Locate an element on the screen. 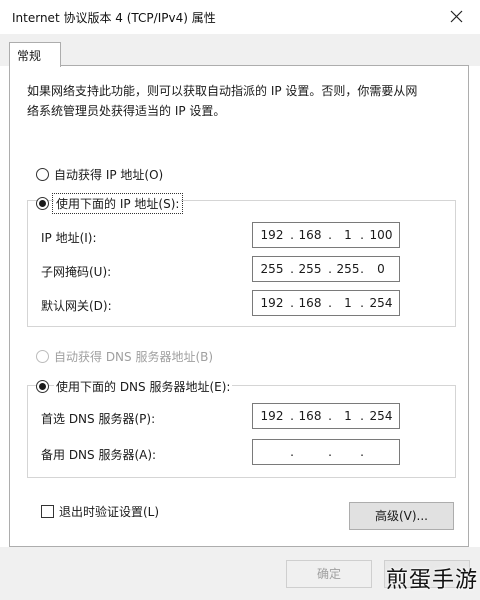  tab-strip: 常规 is located at coordinates (240, 50).